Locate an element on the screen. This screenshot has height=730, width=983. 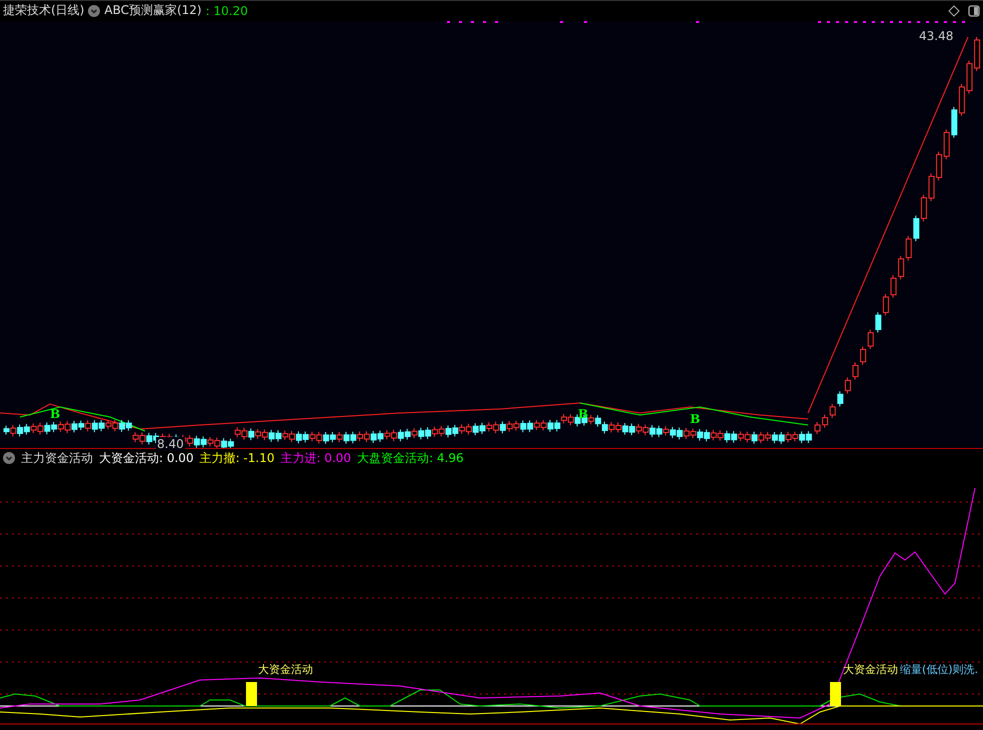
chart-title: 捷荣技术(日线) is located at coordinates (43, 11).